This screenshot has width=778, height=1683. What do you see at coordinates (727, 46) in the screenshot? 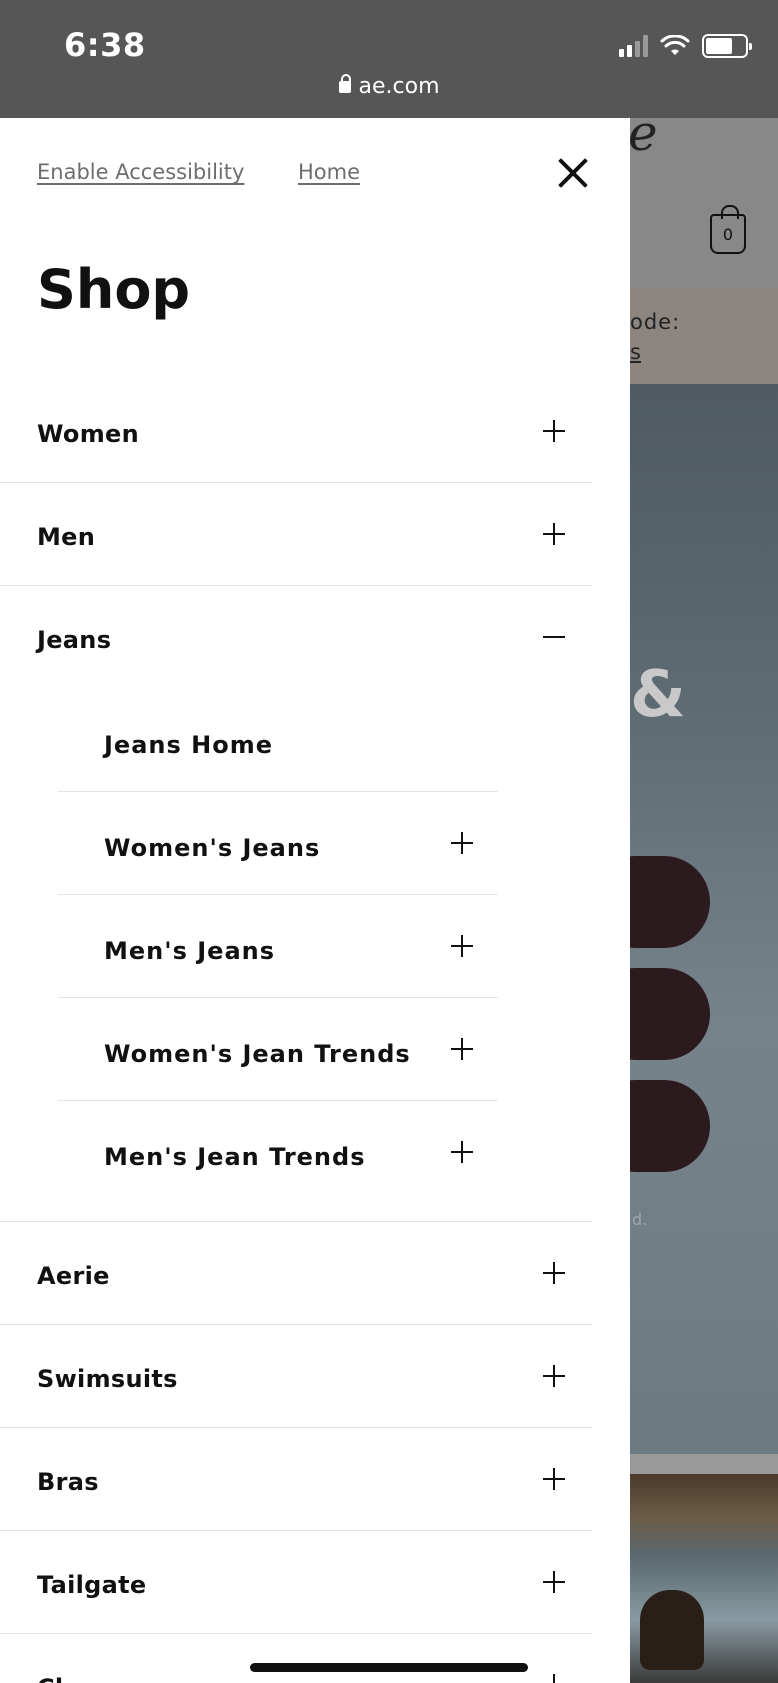
I see `battery-icon` at bounding box center [727, 46].